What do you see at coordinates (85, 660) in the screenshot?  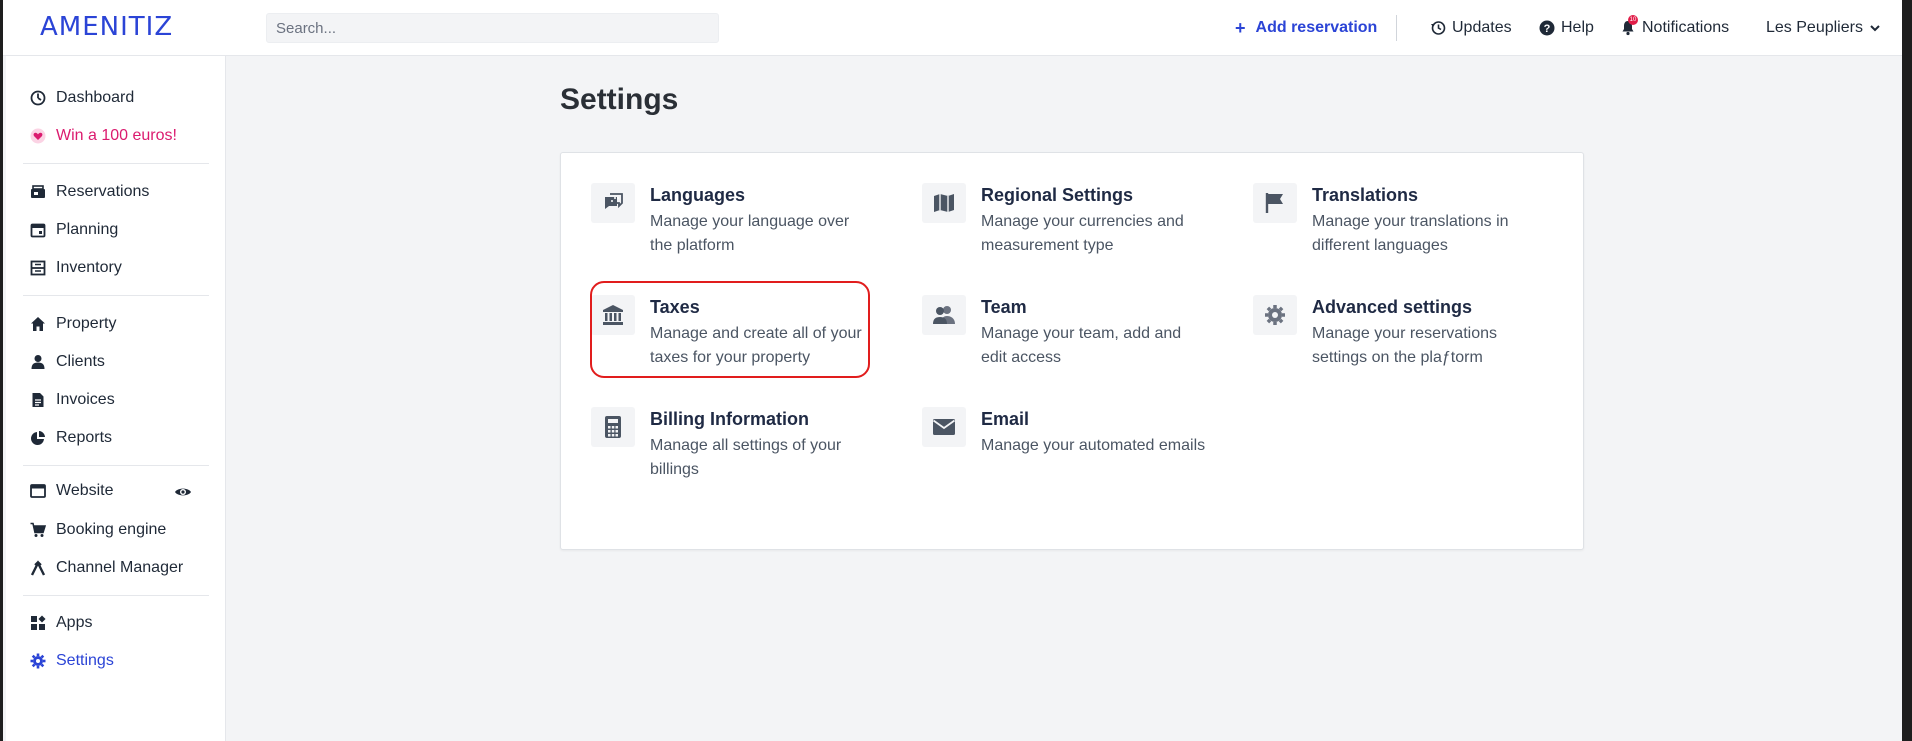 I see `sidebar-item-label: Settings` at bounding box center [85, 660].